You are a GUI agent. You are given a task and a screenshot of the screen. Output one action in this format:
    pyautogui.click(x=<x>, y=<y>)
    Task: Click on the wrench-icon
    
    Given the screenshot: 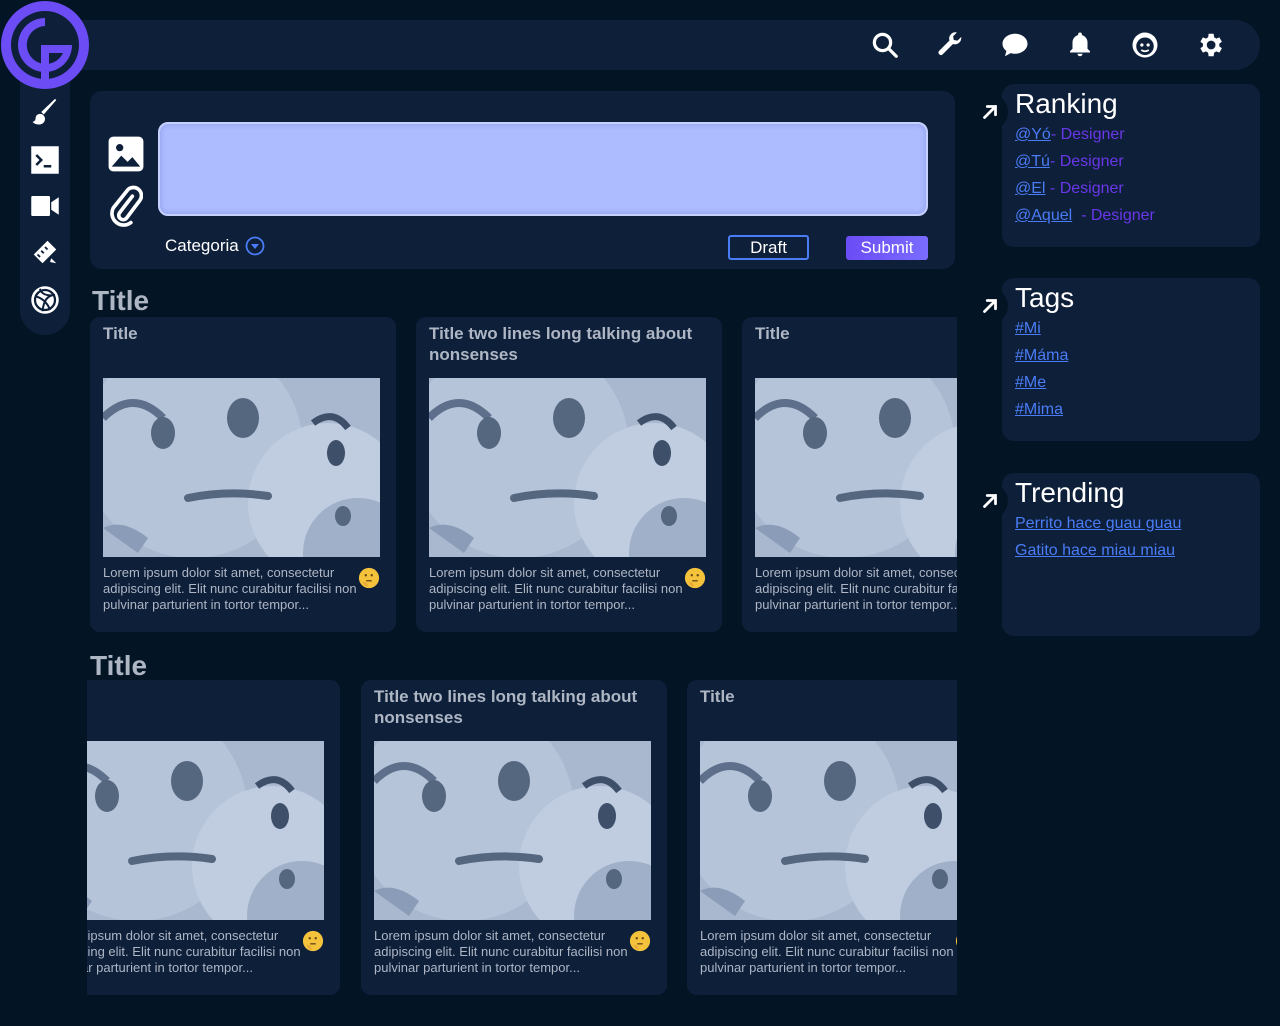 What is the action you would take?
    pyautogui.click(x=949, y=45)
    